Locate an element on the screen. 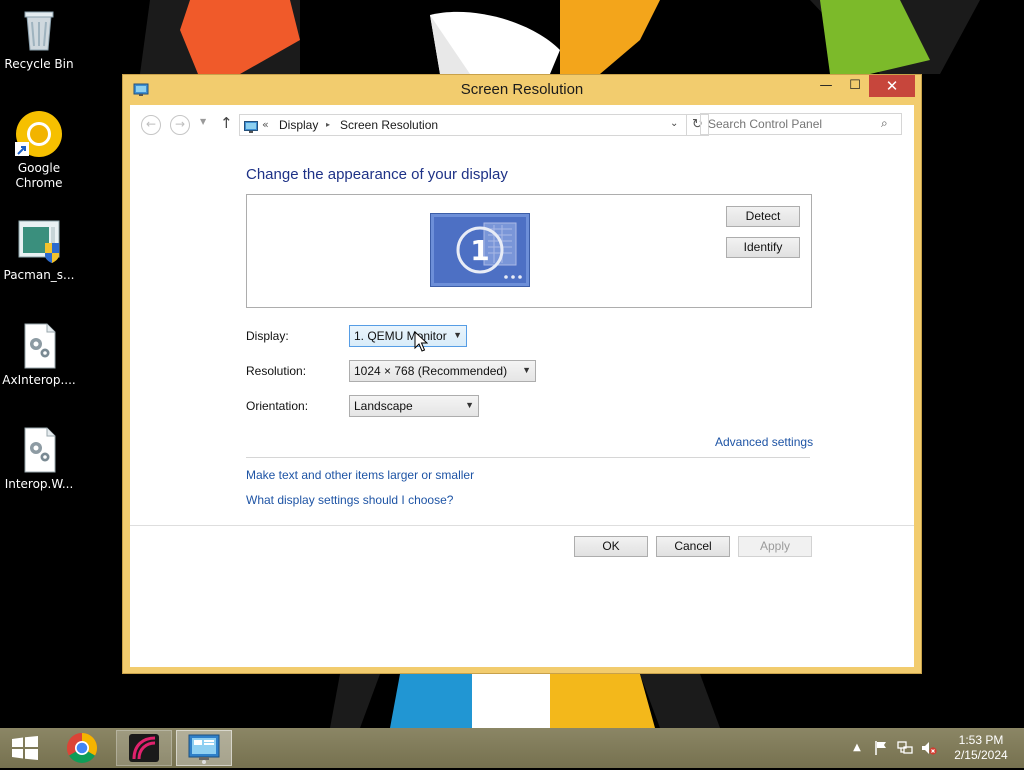 The height and width of the screenshot is (770, 1024). display-select-value: 1. QEMU Monitor is located at coordinates (400, 336).